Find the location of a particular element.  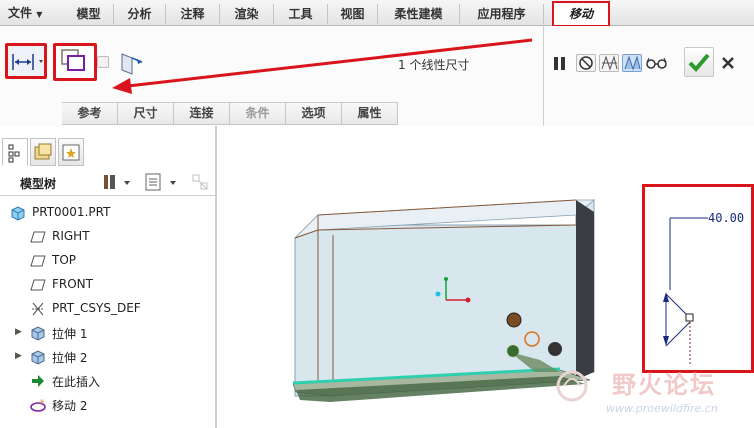

model-tree-header: 模型树 is located at coordinates (107, 182).